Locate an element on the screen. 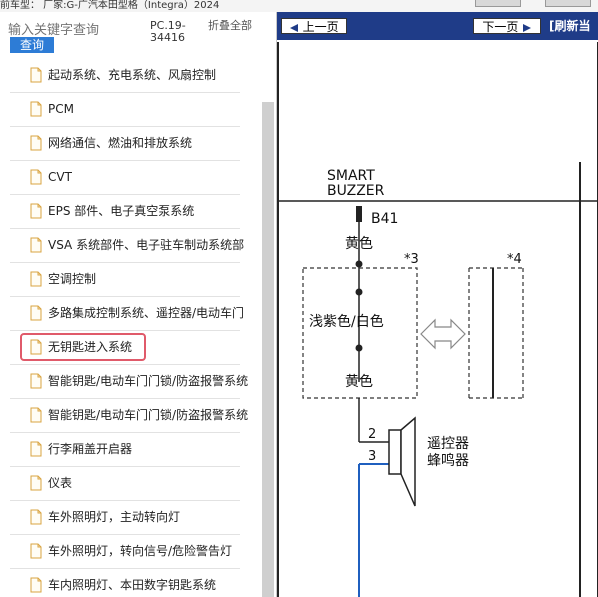  list-item: 车外照明灯，主动转向灯 is located at coordinates (131, 518).